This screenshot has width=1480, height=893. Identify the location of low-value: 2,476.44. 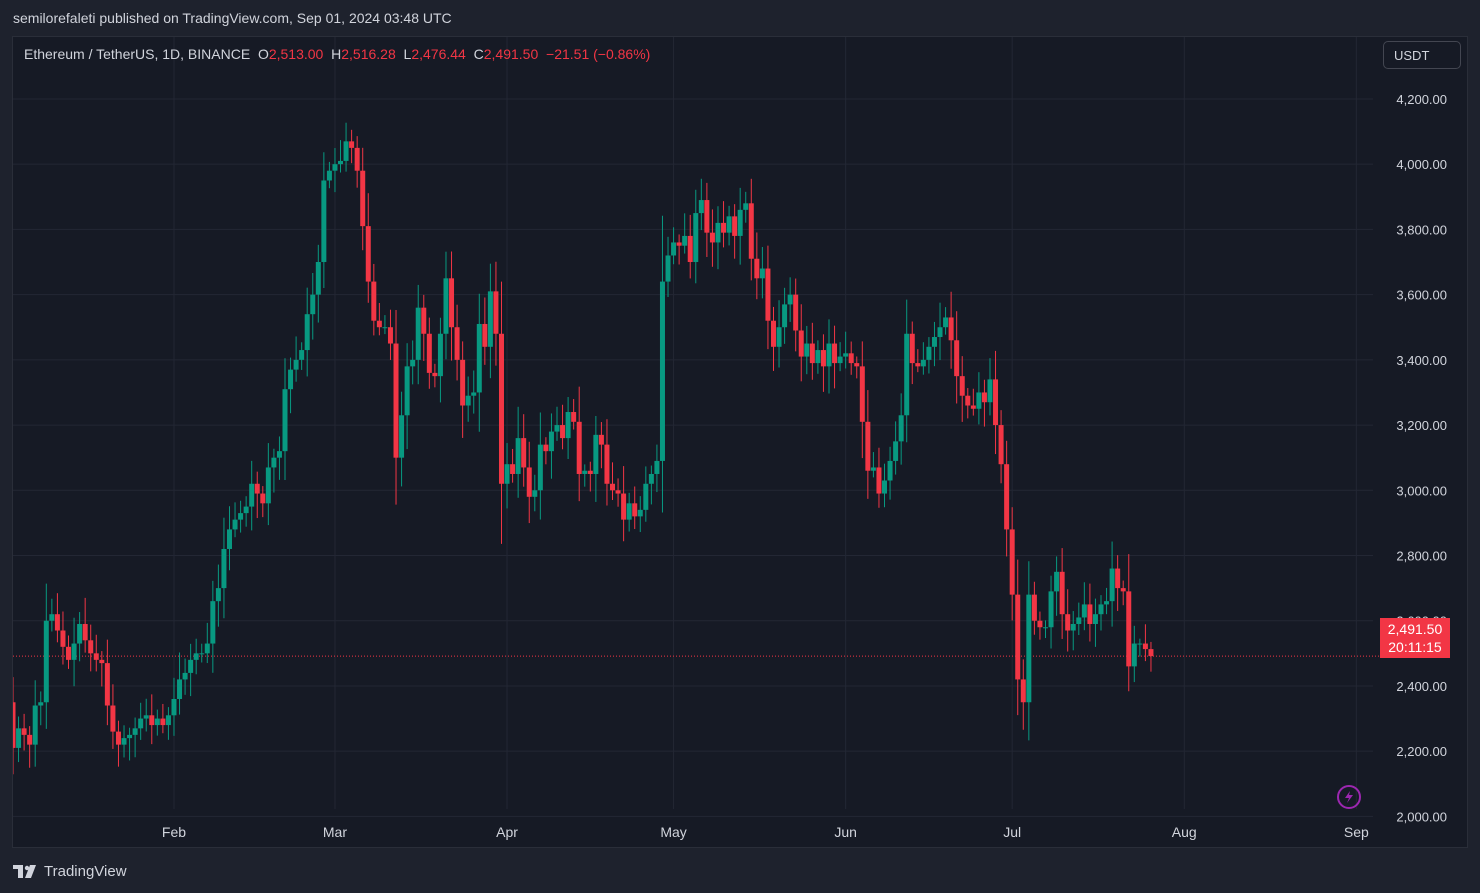
(438, 54).